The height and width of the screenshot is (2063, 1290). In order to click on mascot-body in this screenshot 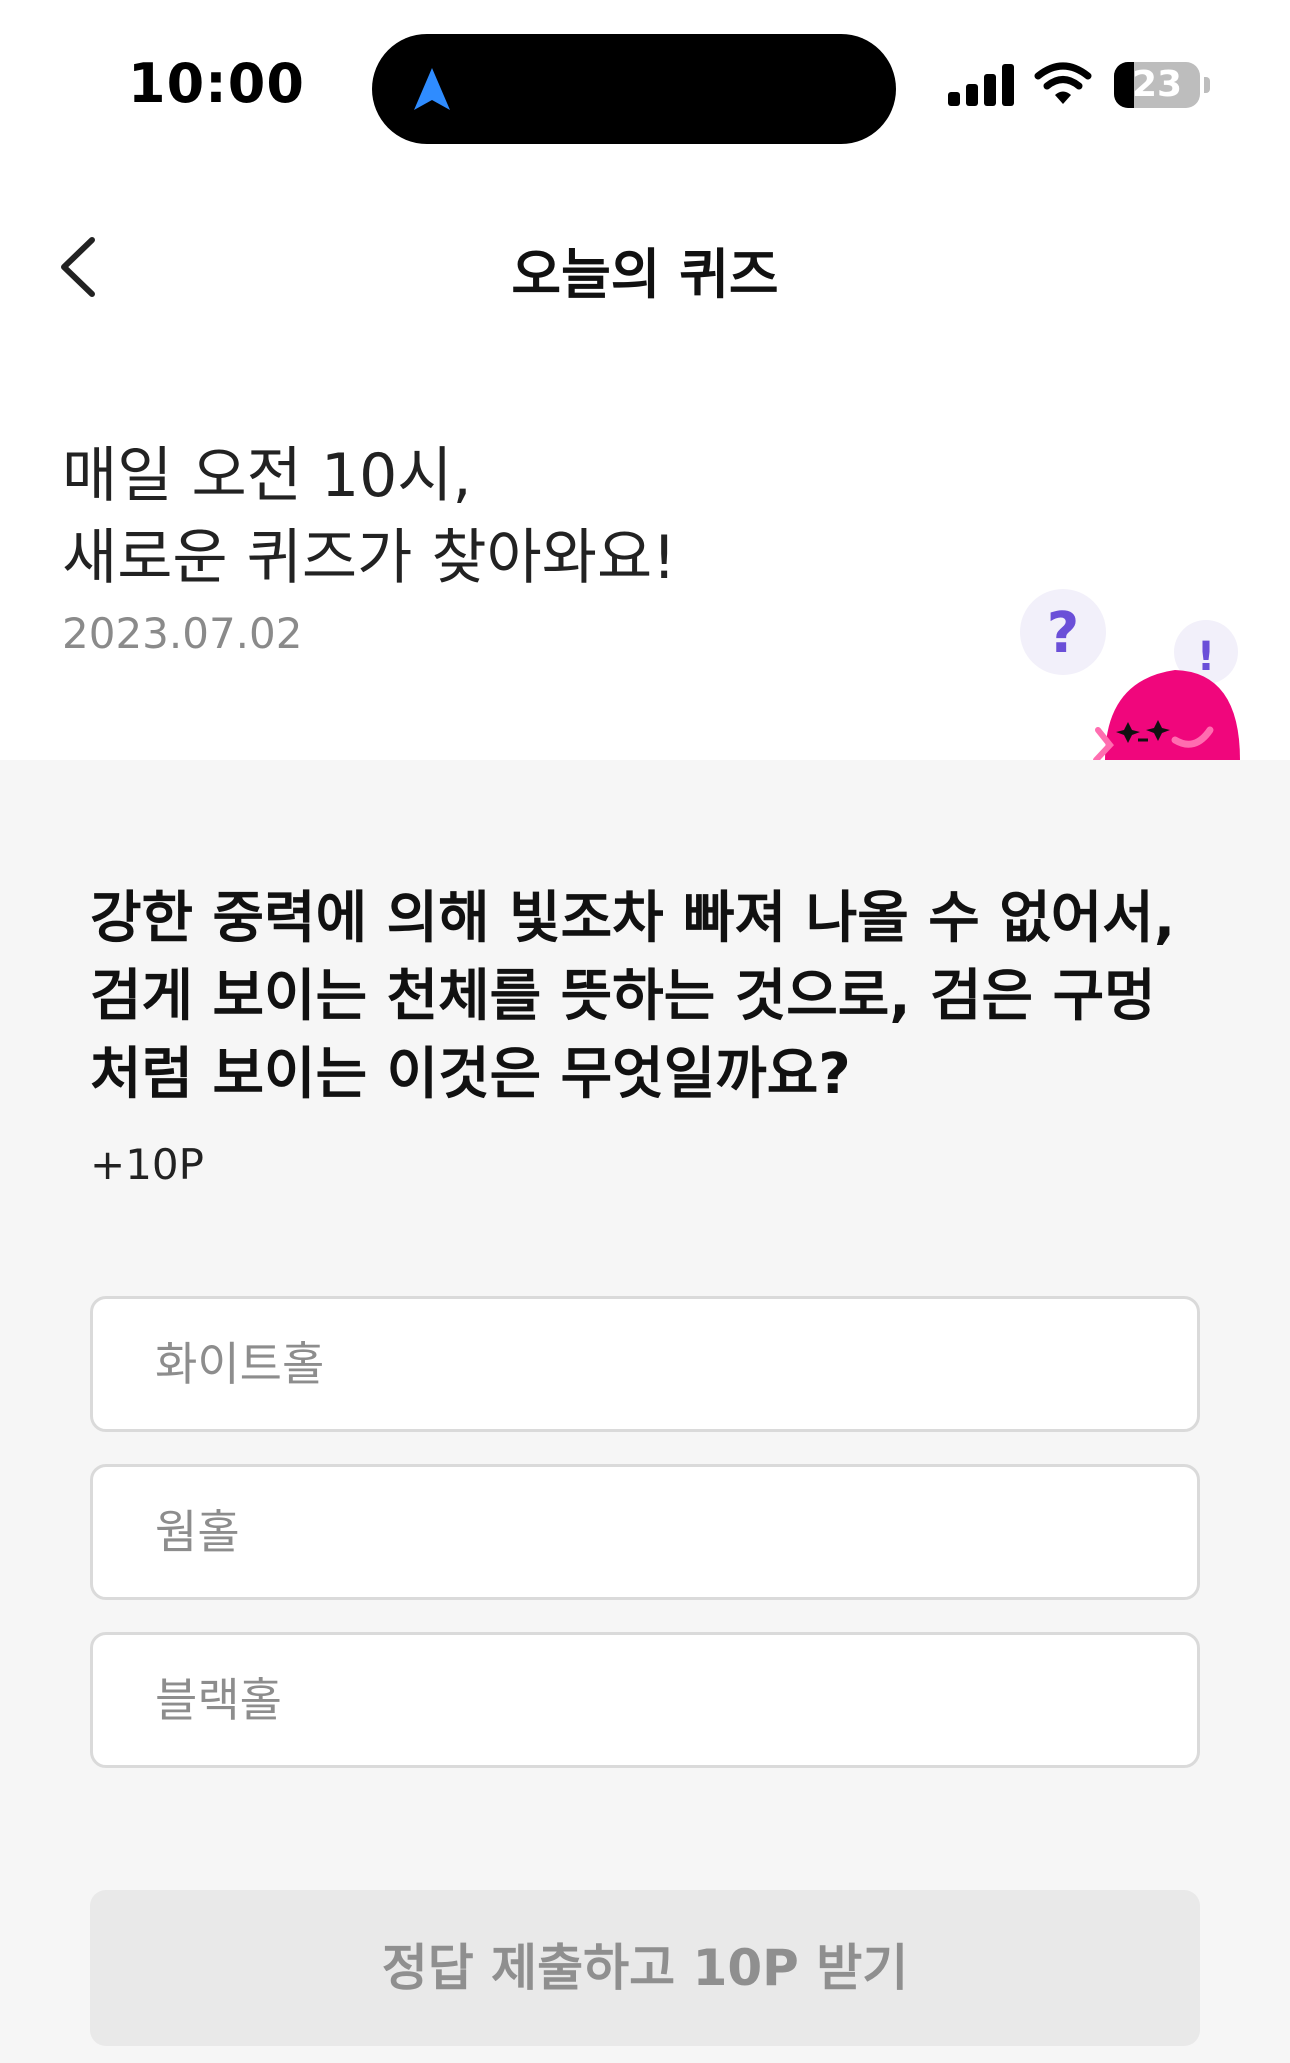, I will do `click(1172, 715)`.